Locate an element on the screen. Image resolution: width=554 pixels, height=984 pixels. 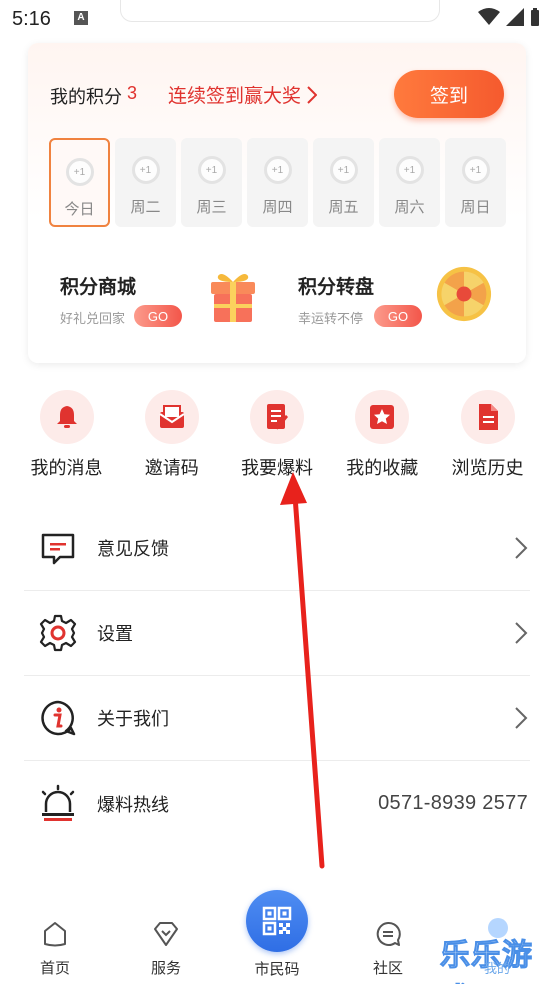
edit-document-icon is located at coordinates (278, 417).